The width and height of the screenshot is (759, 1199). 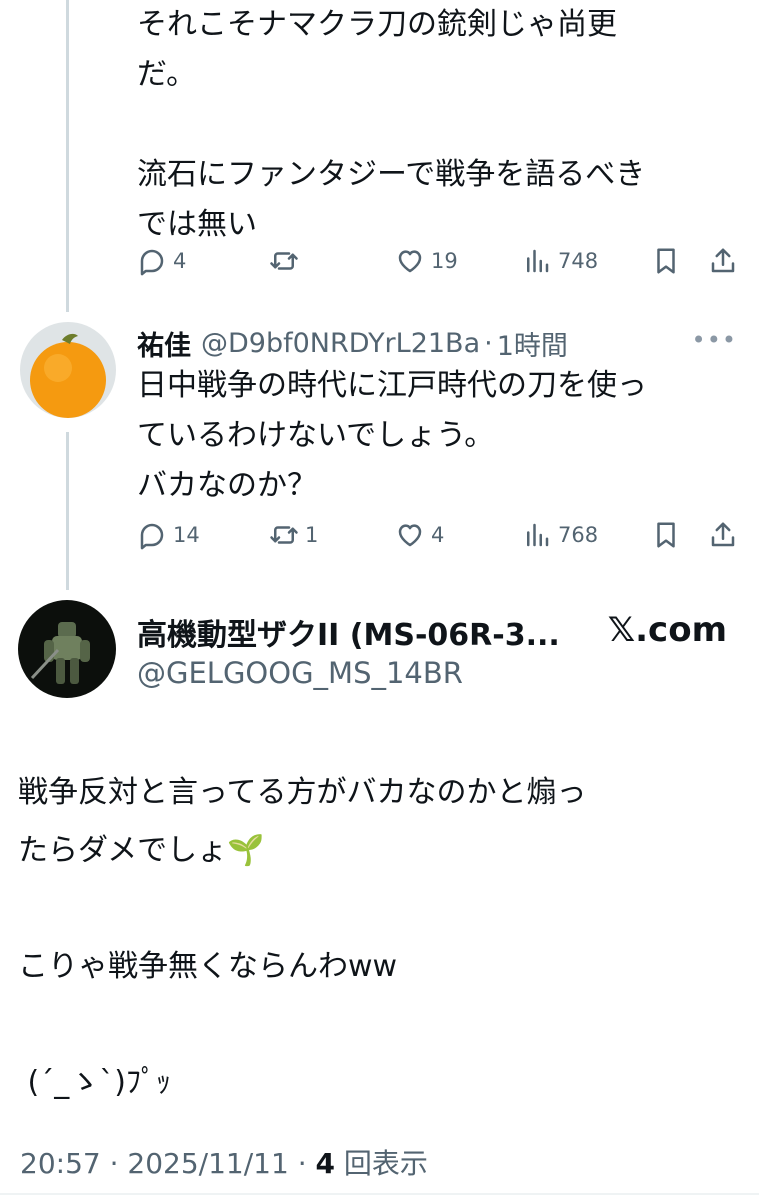 What do you see at coordinates (312, 535) in the screenshot?
I see `retweet-count: 1` at bounding box center [312, 535].